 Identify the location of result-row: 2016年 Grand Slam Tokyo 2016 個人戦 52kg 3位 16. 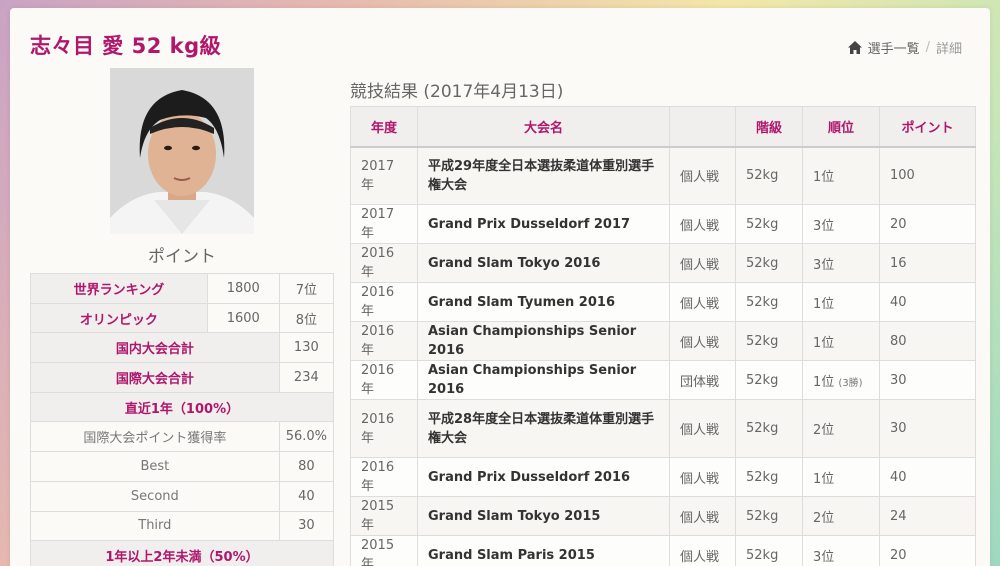
(663, 263).